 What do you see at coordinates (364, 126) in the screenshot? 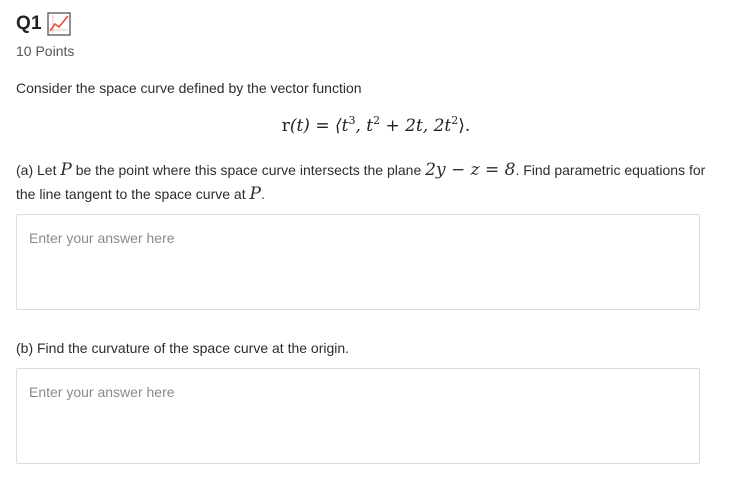
I see `eq-mid-1: , t` at bounding box center [364, 126].